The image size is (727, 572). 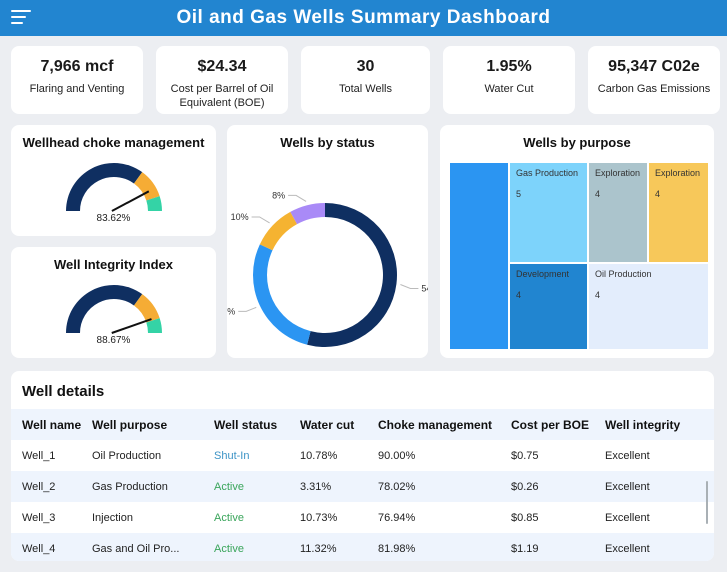 What do you see at coordinates (113, 340) in the screenshot?
I see `gauge-value: 88.67%` at bounding box center [113, 340].